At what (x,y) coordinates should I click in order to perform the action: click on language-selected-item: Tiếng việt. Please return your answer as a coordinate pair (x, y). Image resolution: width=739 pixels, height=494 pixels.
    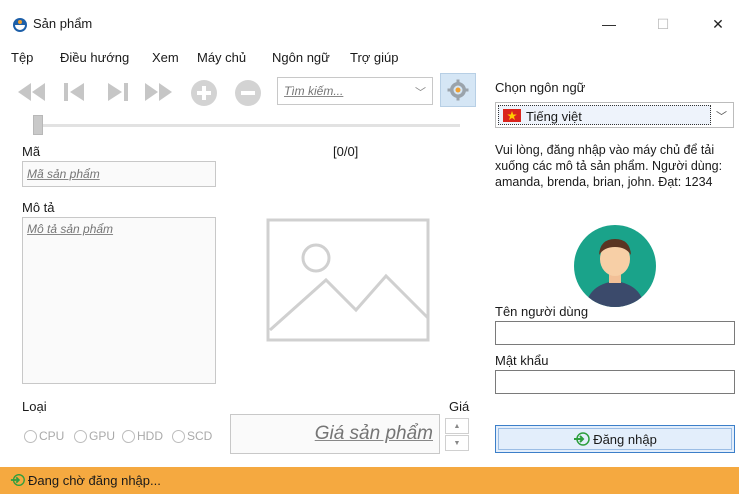
    Looking at the image, I should click on (604, 115).